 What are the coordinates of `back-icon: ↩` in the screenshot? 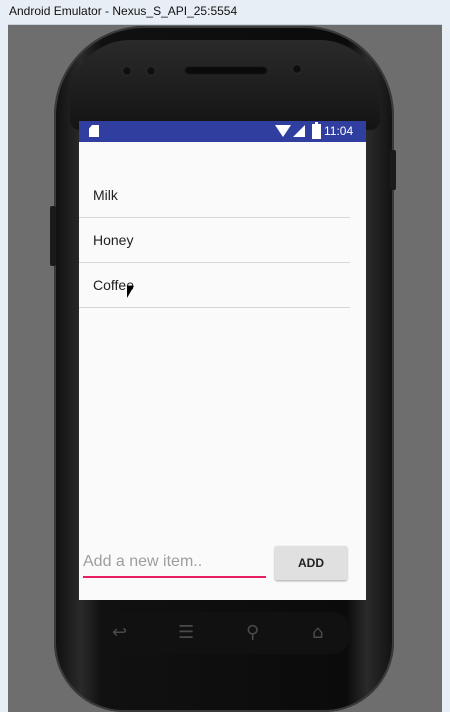 It's located at (119, 632).